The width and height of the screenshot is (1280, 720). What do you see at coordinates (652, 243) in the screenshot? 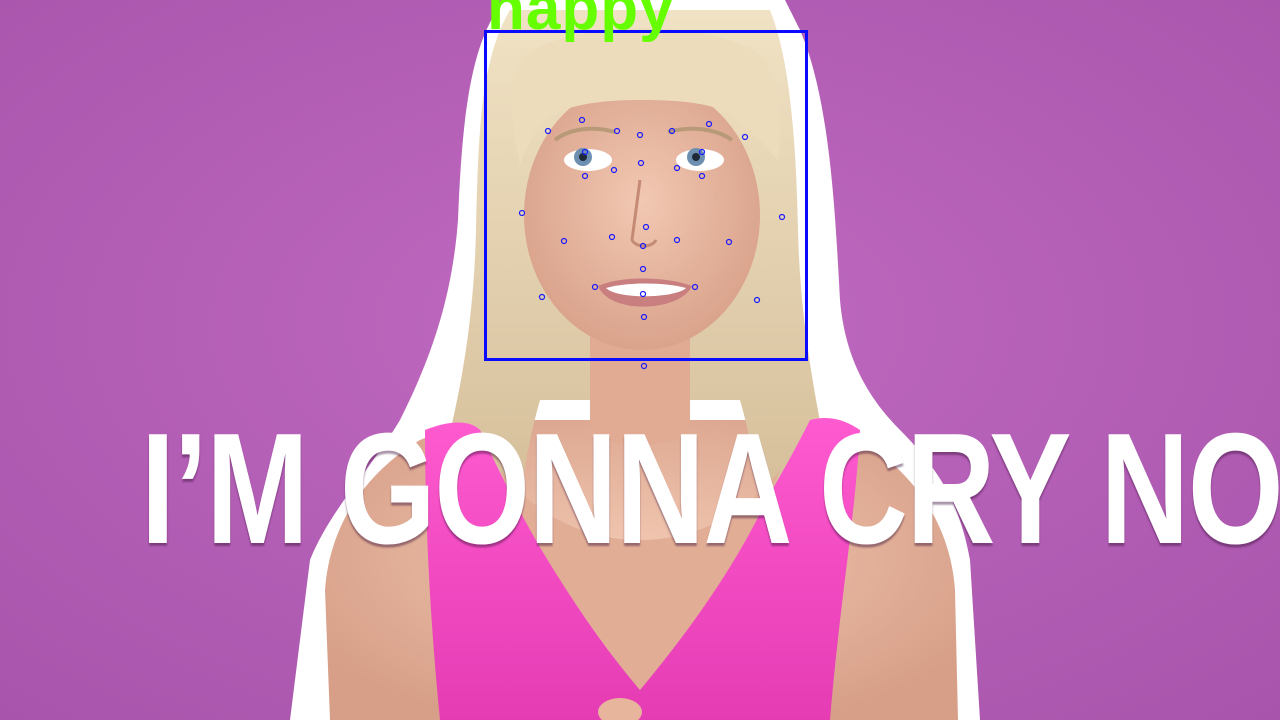
I see `facial-landmarks` at bounding box center [652, 243].